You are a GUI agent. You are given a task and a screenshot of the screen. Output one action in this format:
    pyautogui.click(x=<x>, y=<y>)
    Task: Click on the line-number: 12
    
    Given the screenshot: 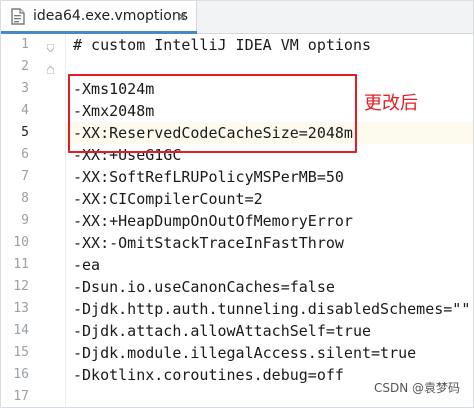 What is the action you would take?
    pyautogui.click(x=21, y=286)
    